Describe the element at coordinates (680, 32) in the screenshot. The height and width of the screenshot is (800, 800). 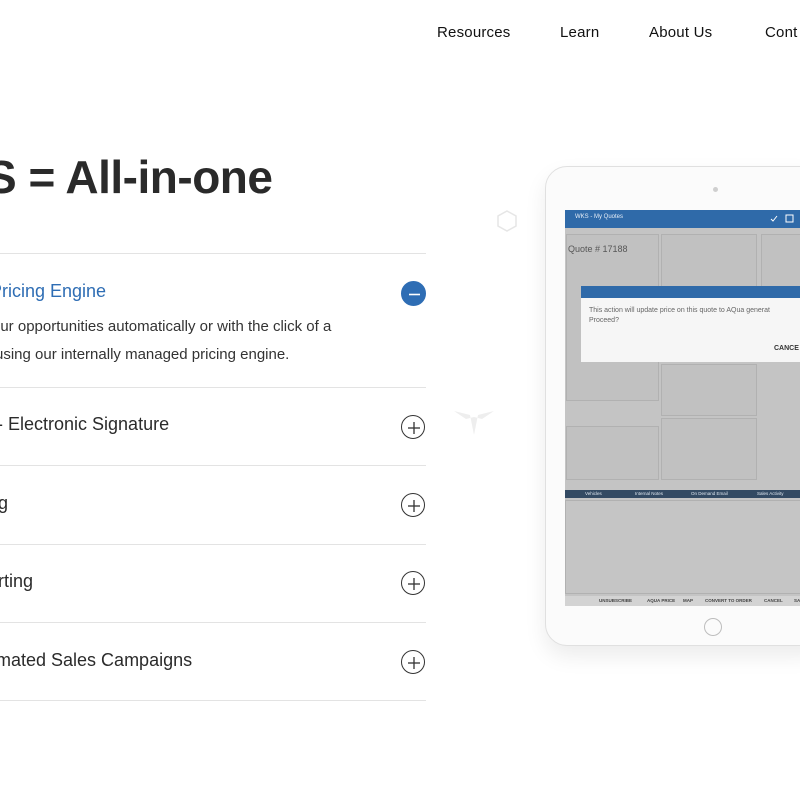
I see `nav-about-us: About Us` at that location.